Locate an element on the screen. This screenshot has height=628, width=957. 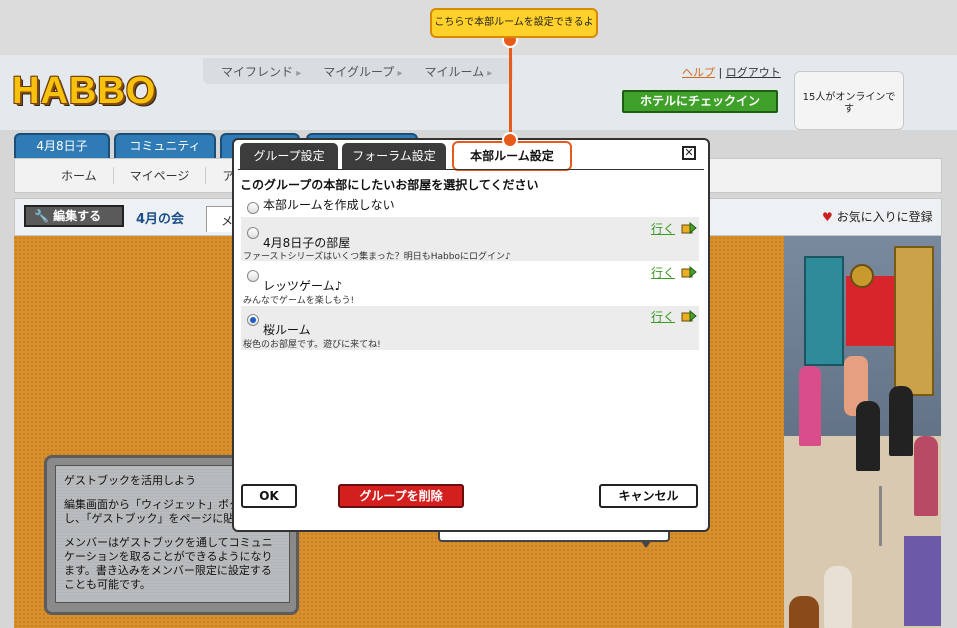
dialog-title: このグループの本部にしたいお部屋を選択してください is located at coordinates (389, 185).